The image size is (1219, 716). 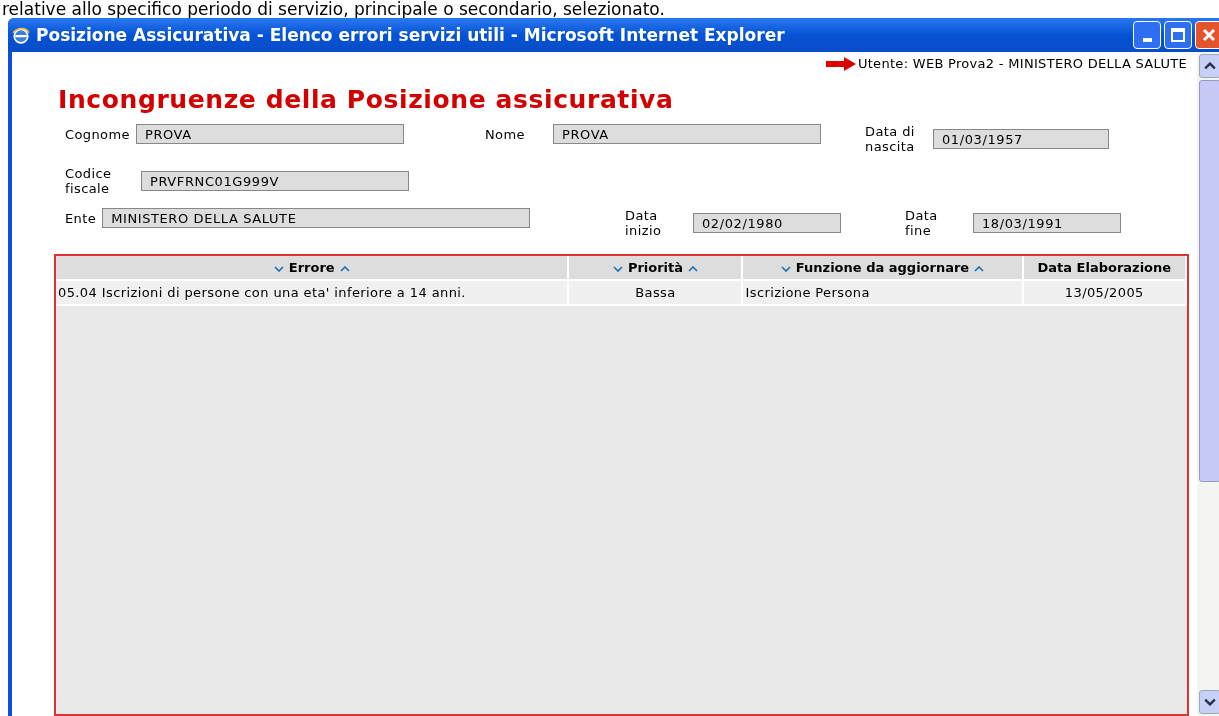 I want to click on table-cell: 05.04 Iscrizioni di persone con una eta' inferiore a 14 anni., so click(x=312, y=292).